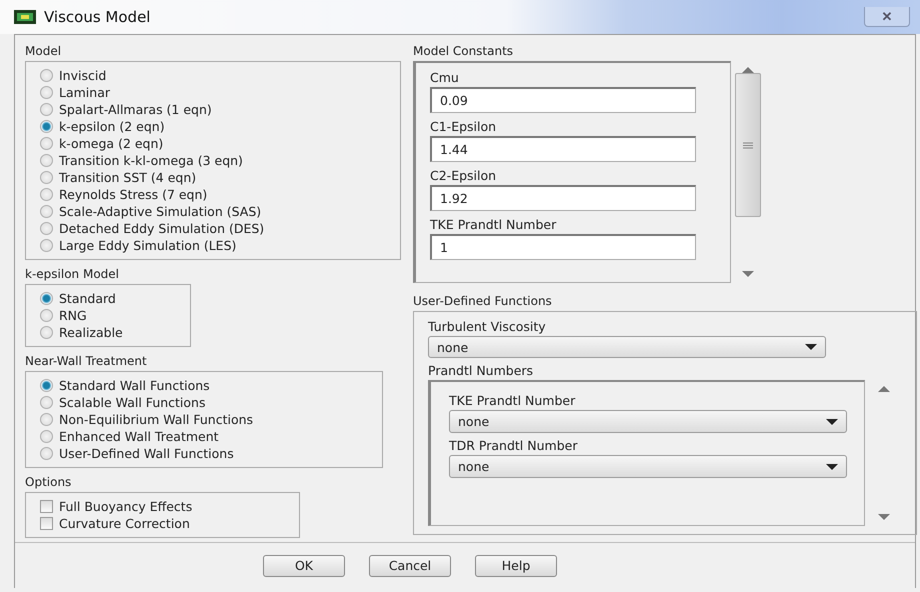 Image resolution: width=920 pixels, height=592 pixels. What do you see at coordinates (125, 506) in the screenshot?
I see `checkbox-label: Full Buoyancy Effects` at bounding box center [125, 506].